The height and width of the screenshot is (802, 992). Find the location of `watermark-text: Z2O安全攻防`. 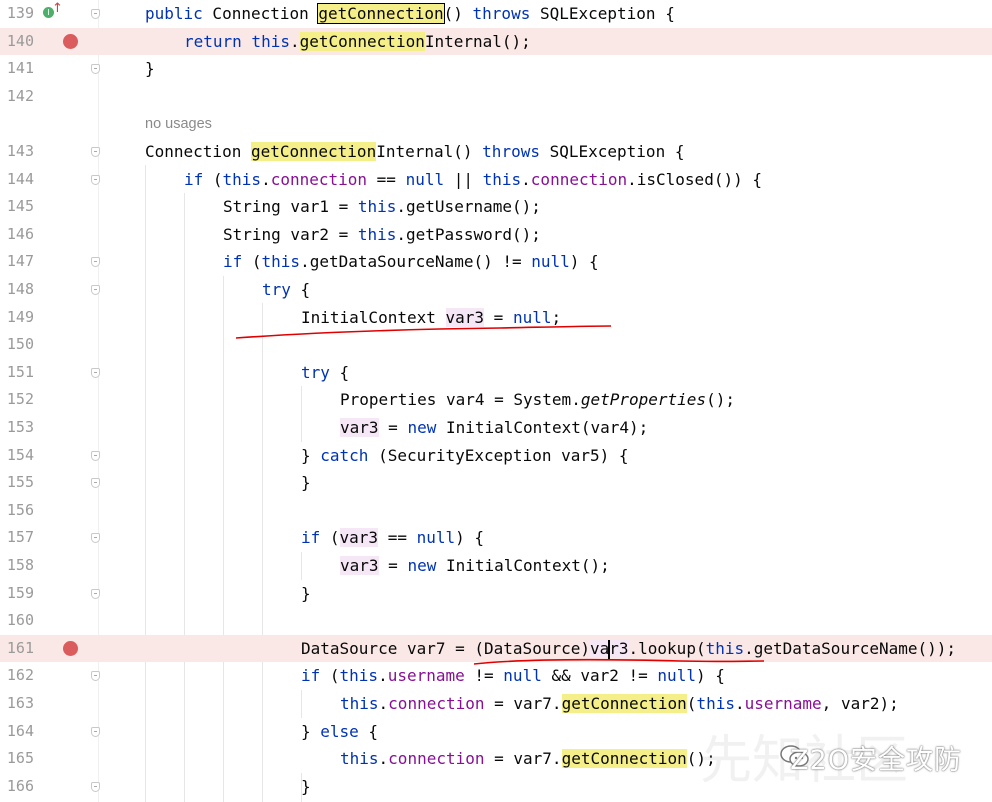

watermark-text: Z2O安全攻防 is located at coordinates (876, 760).